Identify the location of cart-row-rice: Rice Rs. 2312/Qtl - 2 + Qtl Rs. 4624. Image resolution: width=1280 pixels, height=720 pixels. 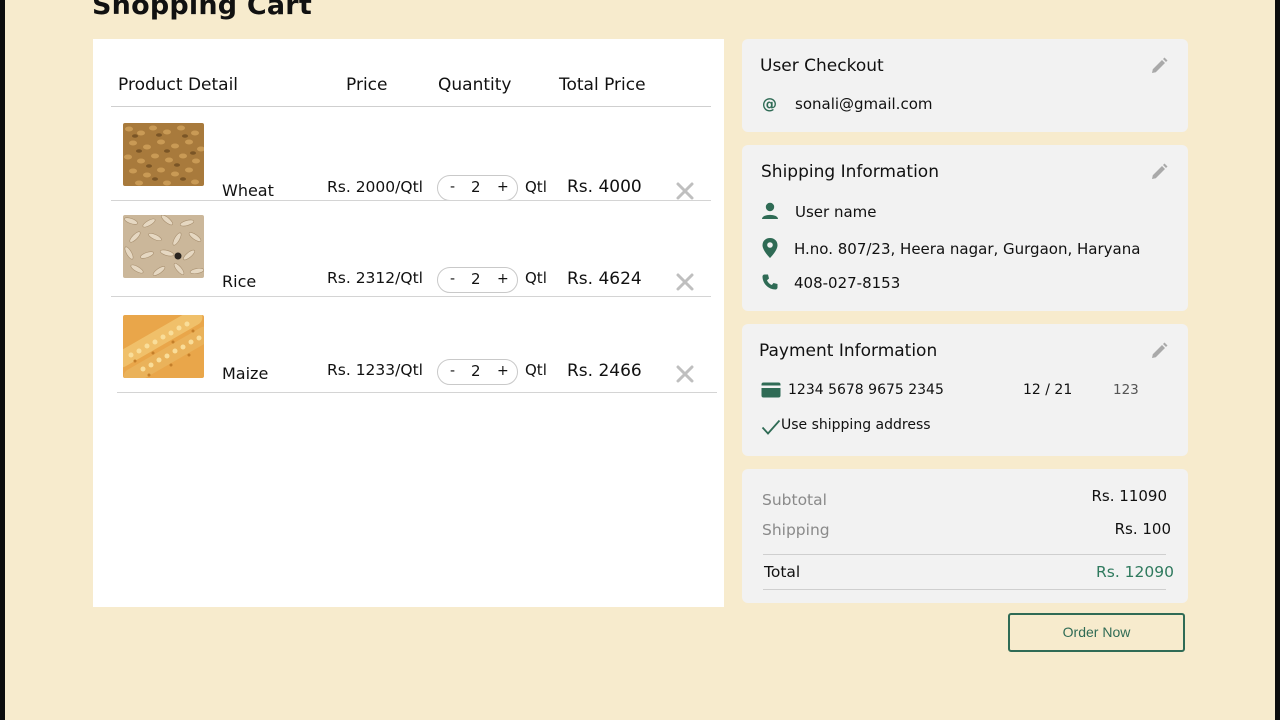
(408, 247).